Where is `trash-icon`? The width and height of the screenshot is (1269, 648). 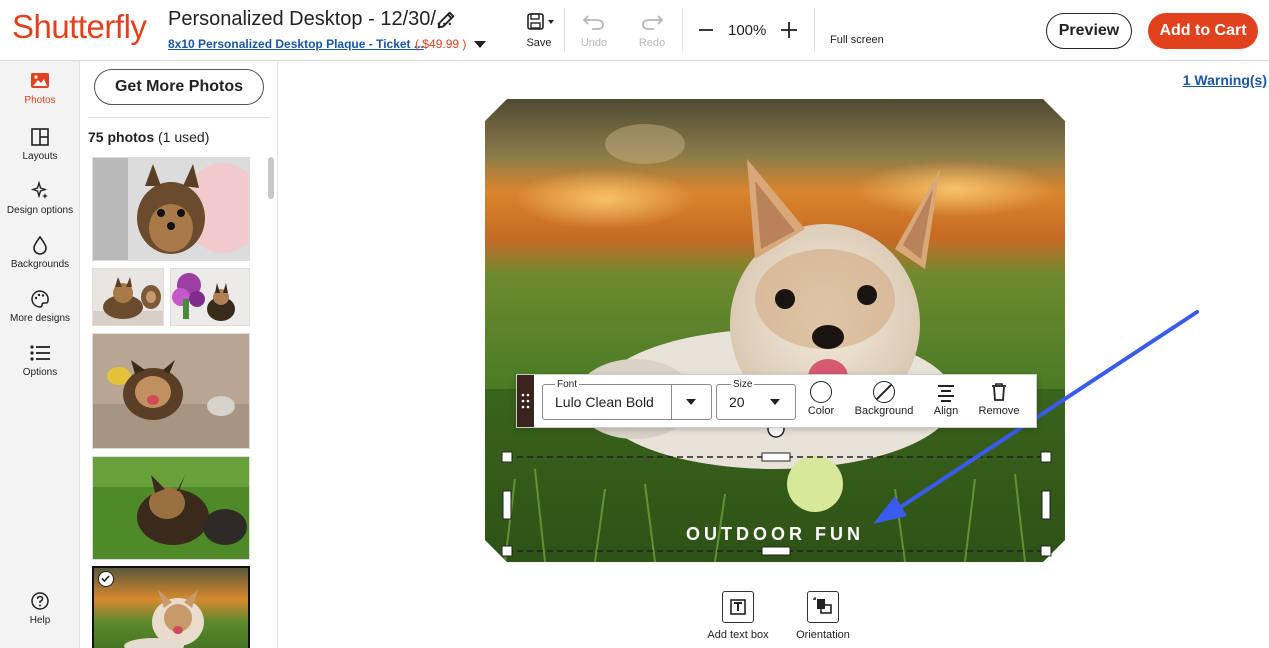
trash-icon is located at coordinates (999, 392).